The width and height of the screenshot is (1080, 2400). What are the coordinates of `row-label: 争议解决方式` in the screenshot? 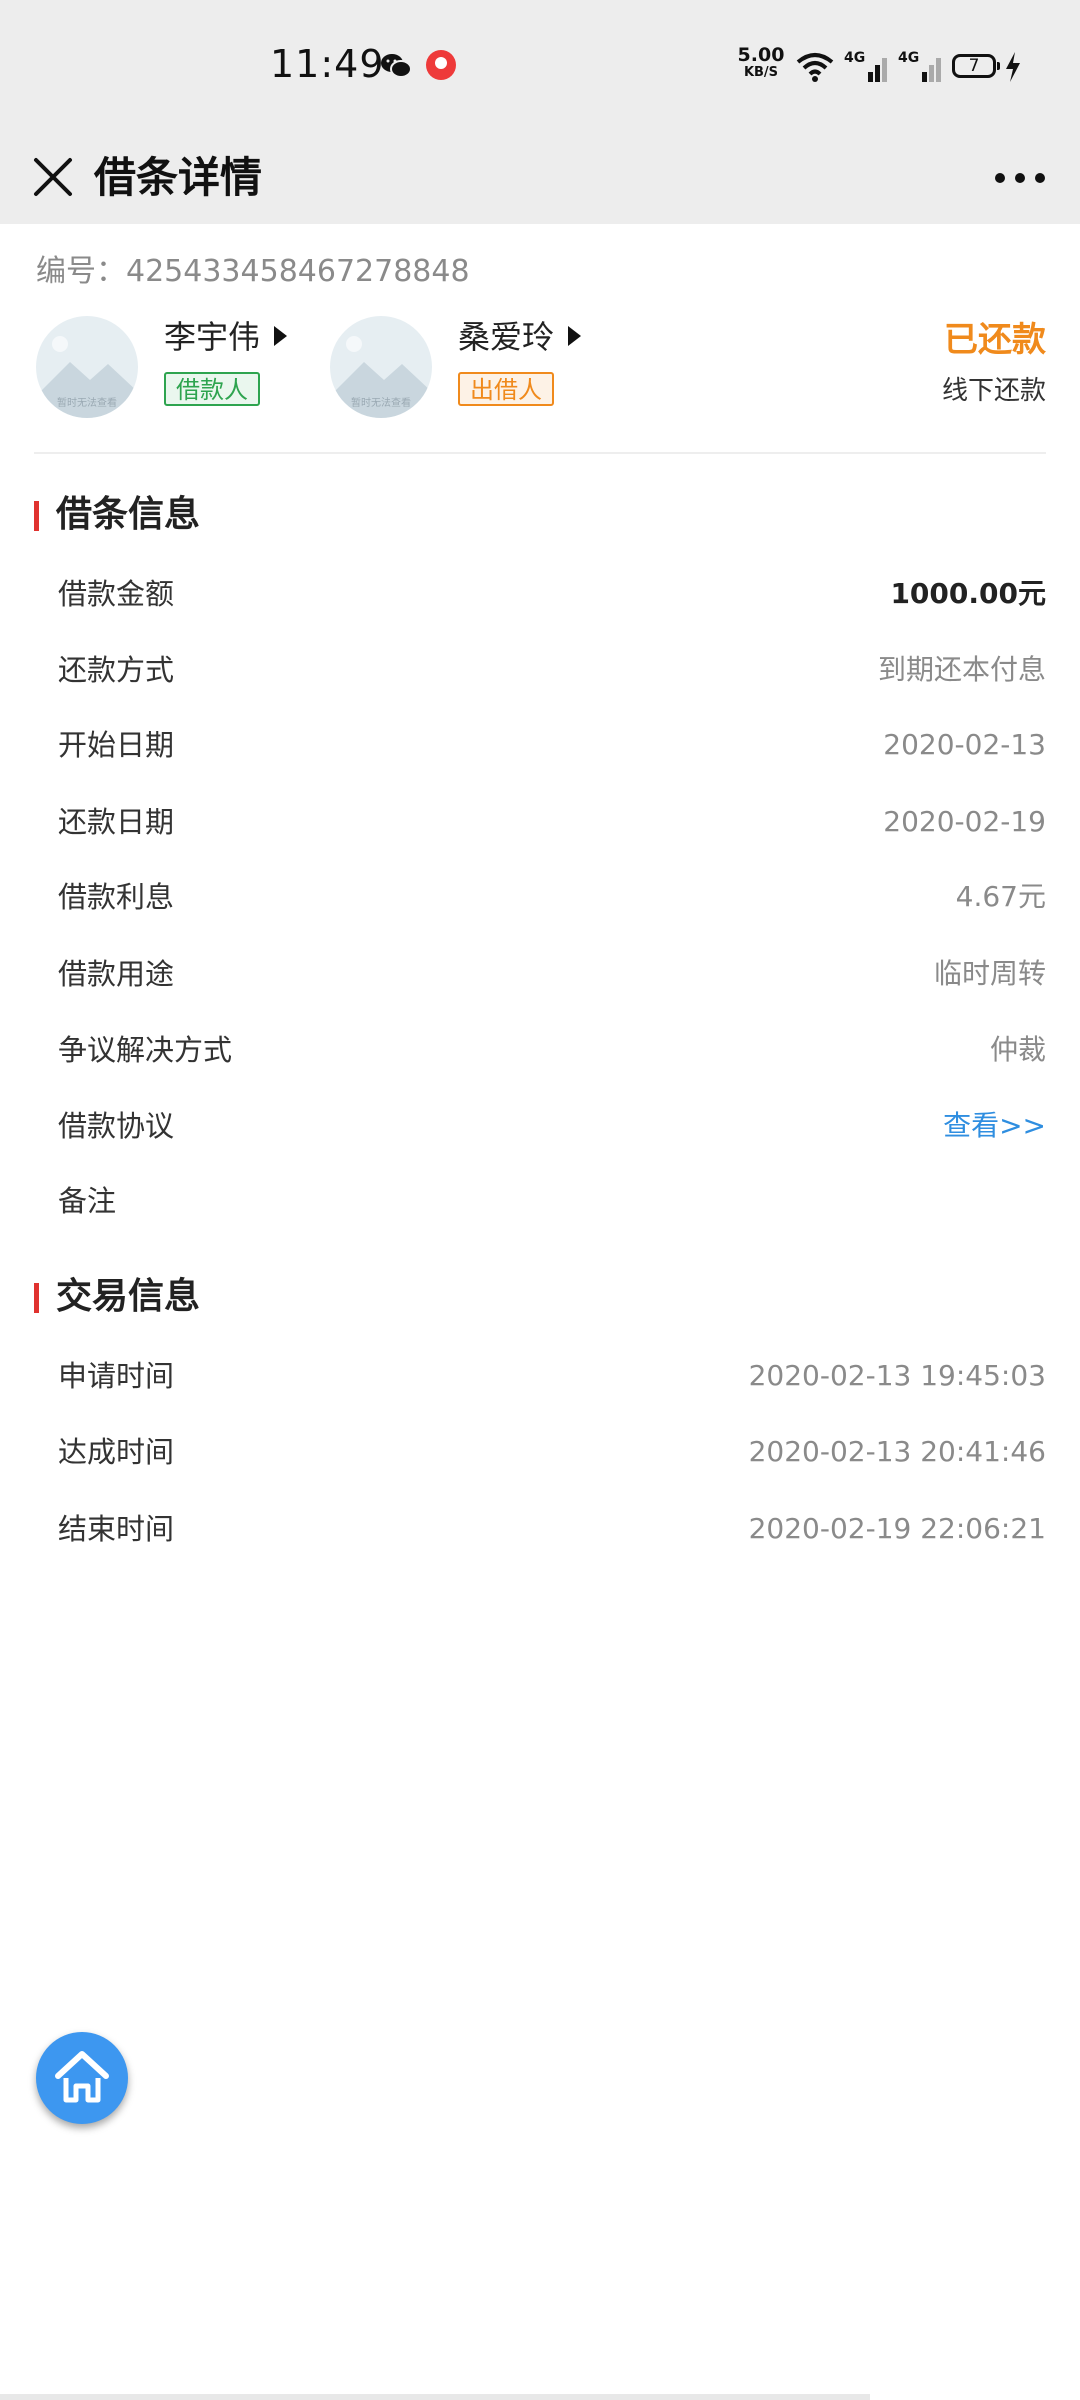 It's located at (145, 1050).